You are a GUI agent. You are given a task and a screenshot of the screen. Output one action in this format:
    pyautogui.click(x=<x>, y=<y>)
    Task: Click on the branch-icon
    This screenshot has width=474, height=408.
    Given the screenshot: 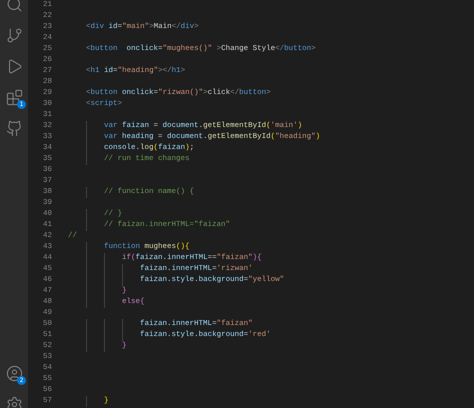 What is the action you would take?
    pyautogui.click(x=14, y=35)
    